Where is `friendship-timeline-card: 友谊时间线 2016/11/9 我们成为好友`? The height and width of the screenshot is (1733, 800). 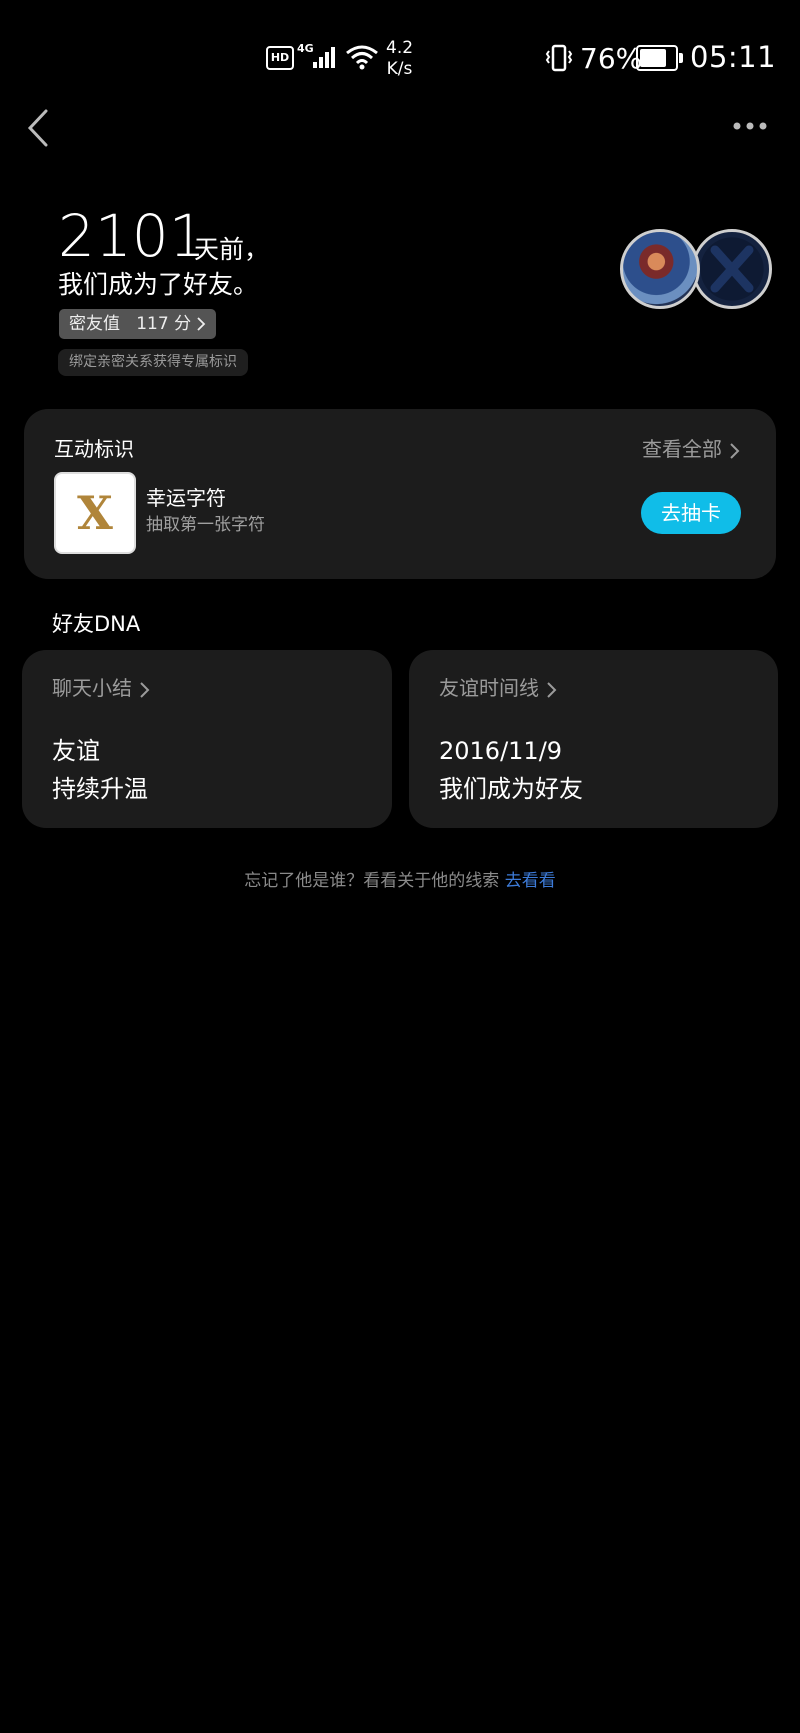 friendship-timeline-card: 友谊时间线 2016/11/9 我们成为好友 is located at coordinates (593, 739).